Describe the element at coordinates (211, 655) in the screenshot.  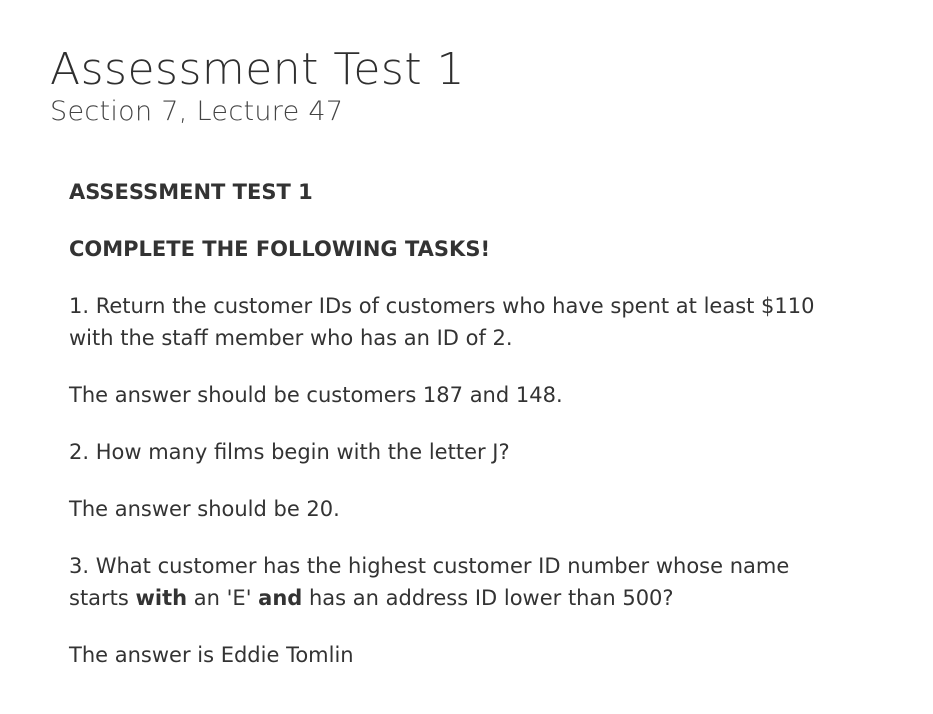
I see `task-3-answer: The answer is Eddie Tomlin` at that location.